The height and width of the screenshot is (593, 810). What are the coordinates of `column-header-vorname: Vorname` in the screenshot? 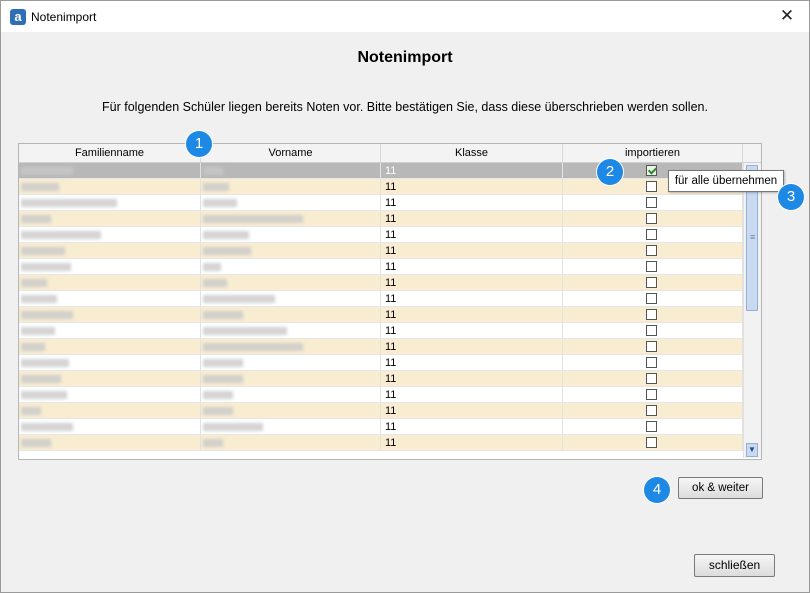 It's located at (291, 153).